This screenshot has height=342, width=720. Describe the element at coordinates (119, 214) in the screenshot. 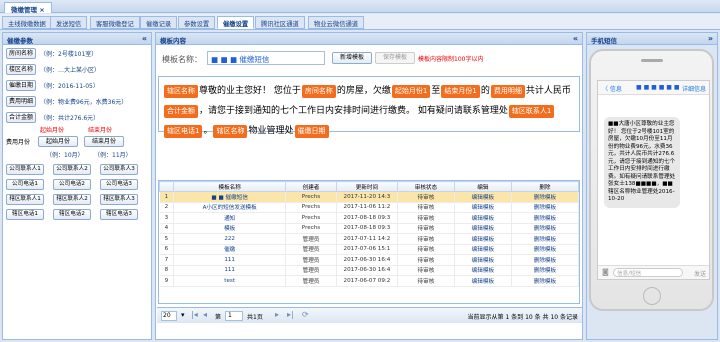

I see `contact-param-button: 辖区电话3` at that location.